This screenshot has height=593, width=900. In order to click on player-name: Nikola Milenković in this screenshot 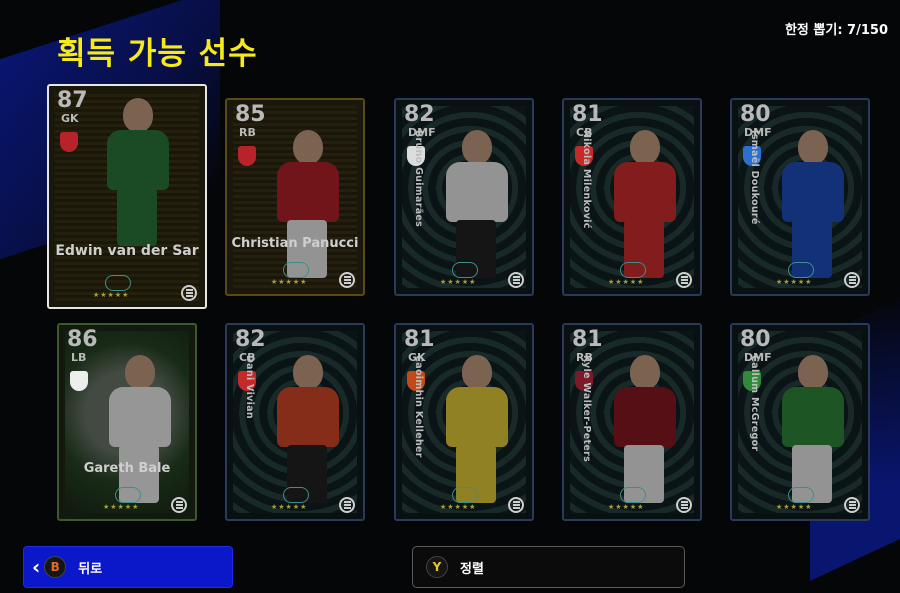, I will do `click(586, 179)`.